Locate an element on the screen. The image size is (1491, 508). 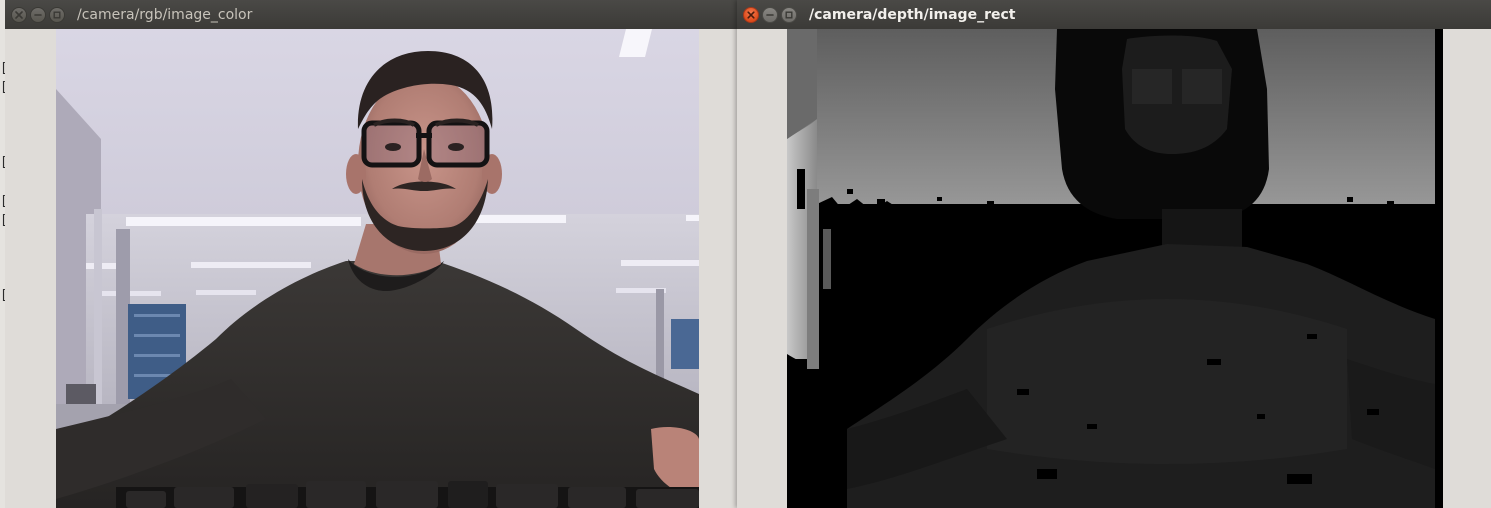
titlebar: /camera/depth/image_rect is located at coordinates (1114, 15).